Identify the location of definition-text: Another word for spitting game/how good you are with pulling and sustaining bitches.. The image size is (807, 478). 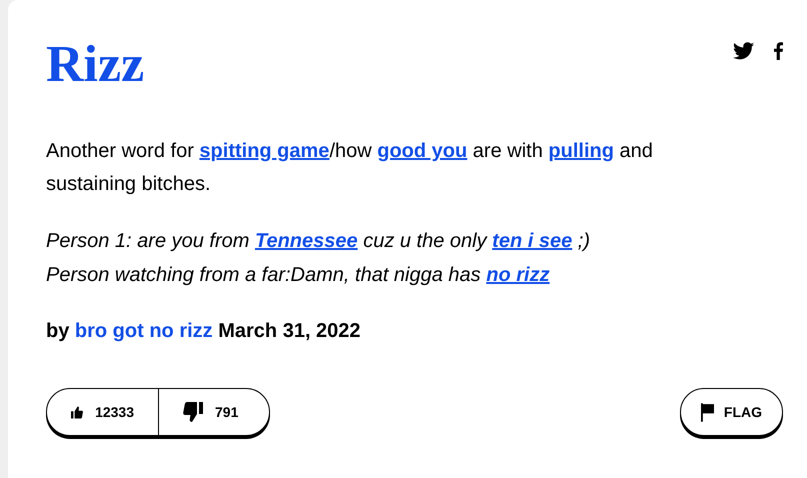
(350, 168).